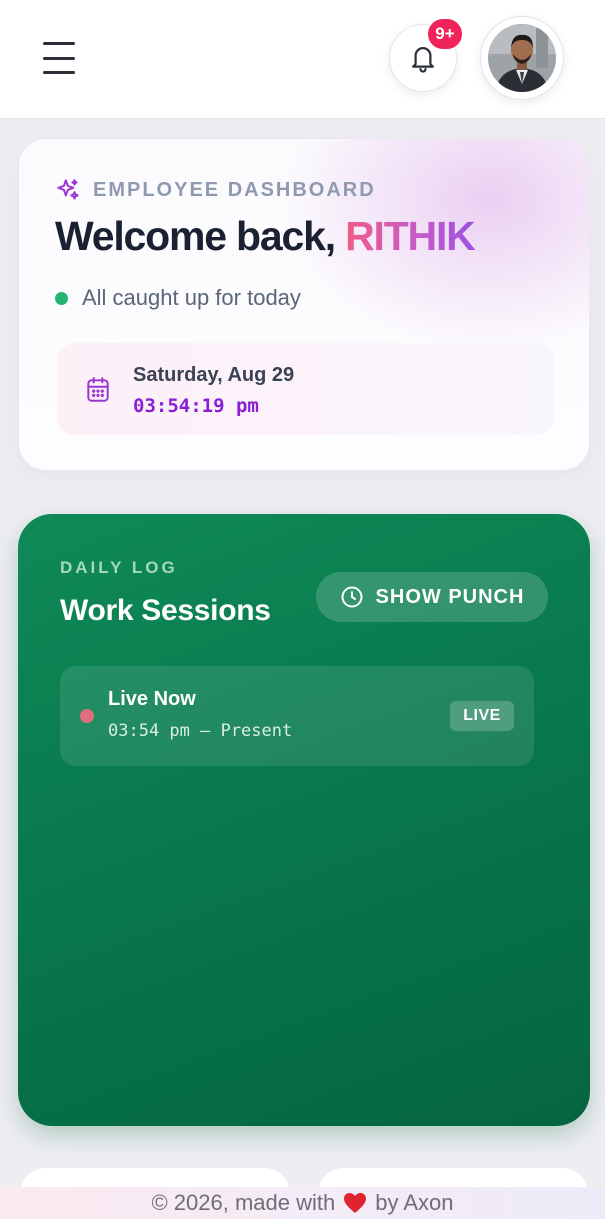 The width and height of the screenshot is (605, 1219). I want to click on status-row: All caught up for today, so click(178, 298).